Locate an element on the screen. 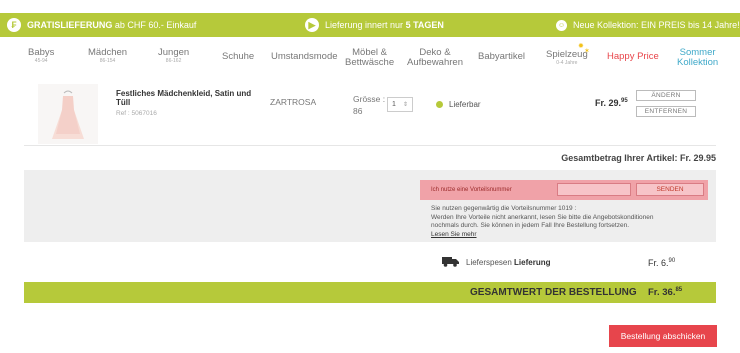 The width and height of the screenshot is (740, 353). item-price-cents: 95 is located at coordinates (624, 101).